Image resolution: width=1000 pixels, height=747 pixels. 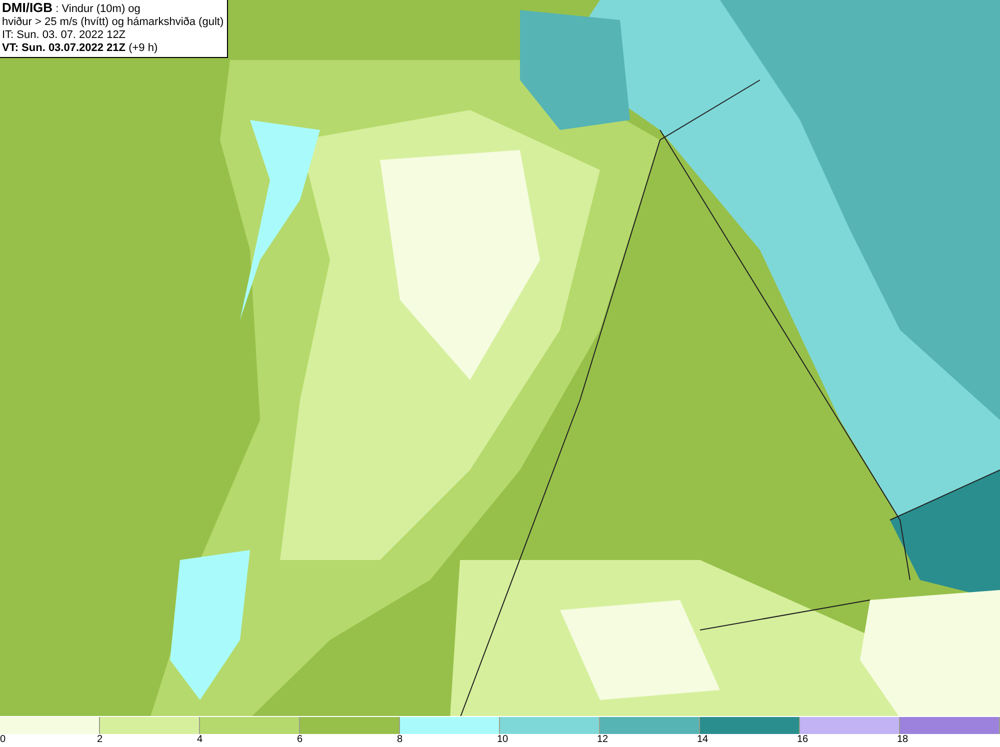 What do you see at coordinates (113, 22) in the screenshot?
I see `map-subtitle: hviður > 25 m/s (hvítt) og hámarkshviða (gult)` at bounding box center [113, 22].